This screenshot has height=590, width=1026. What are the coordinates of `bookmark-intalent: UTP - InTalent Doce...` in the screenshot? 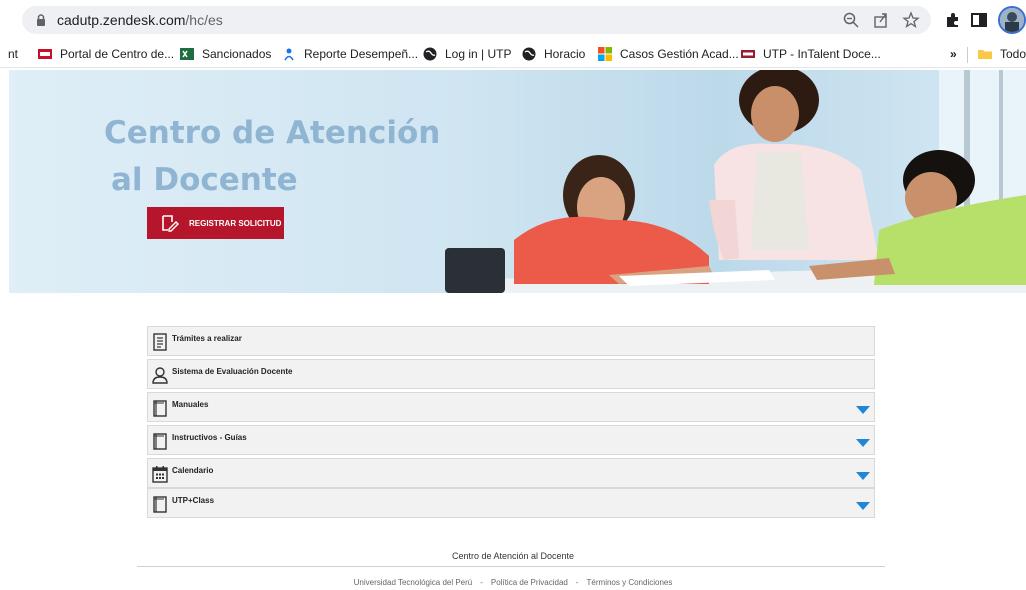 It's located at (811, 54).